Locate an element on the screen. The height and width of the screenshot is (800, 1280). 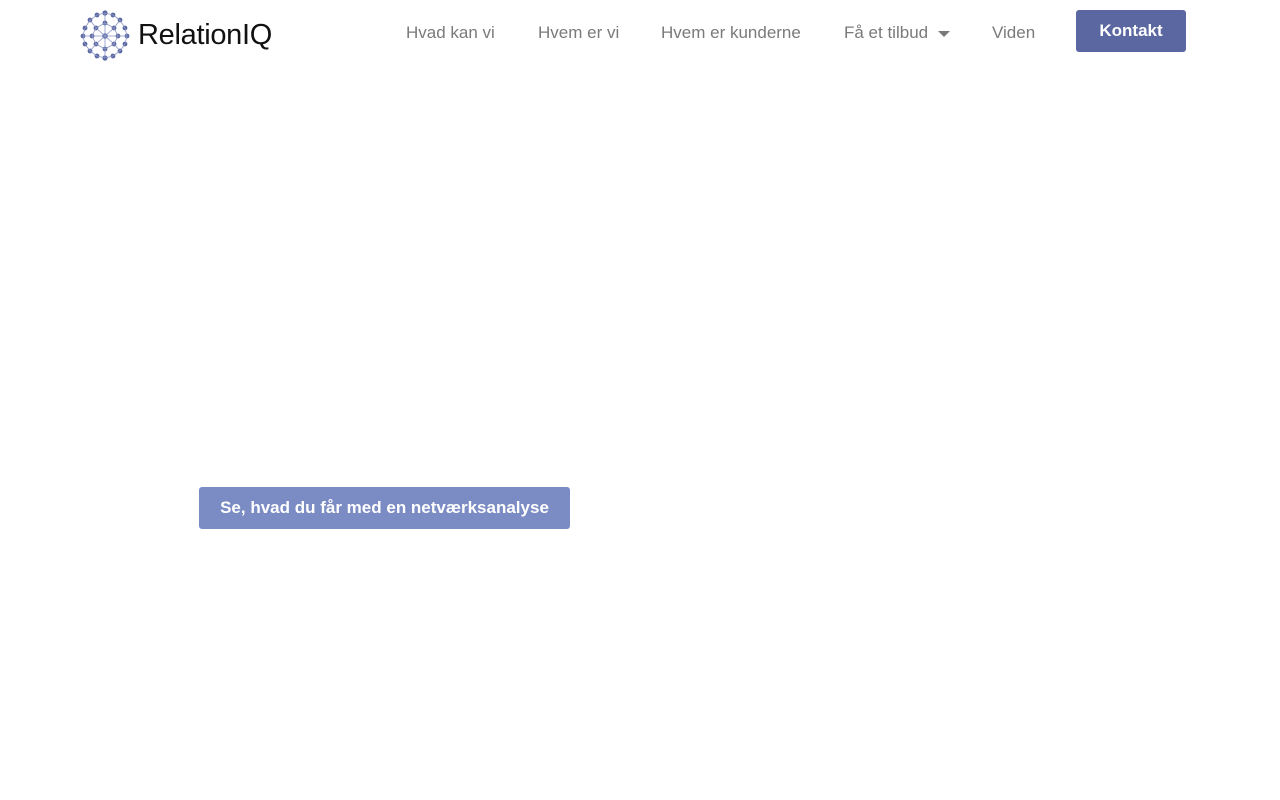
nav-item-hvad-kan-vi: Hvad kan vi is located at coordinates (450, 33).